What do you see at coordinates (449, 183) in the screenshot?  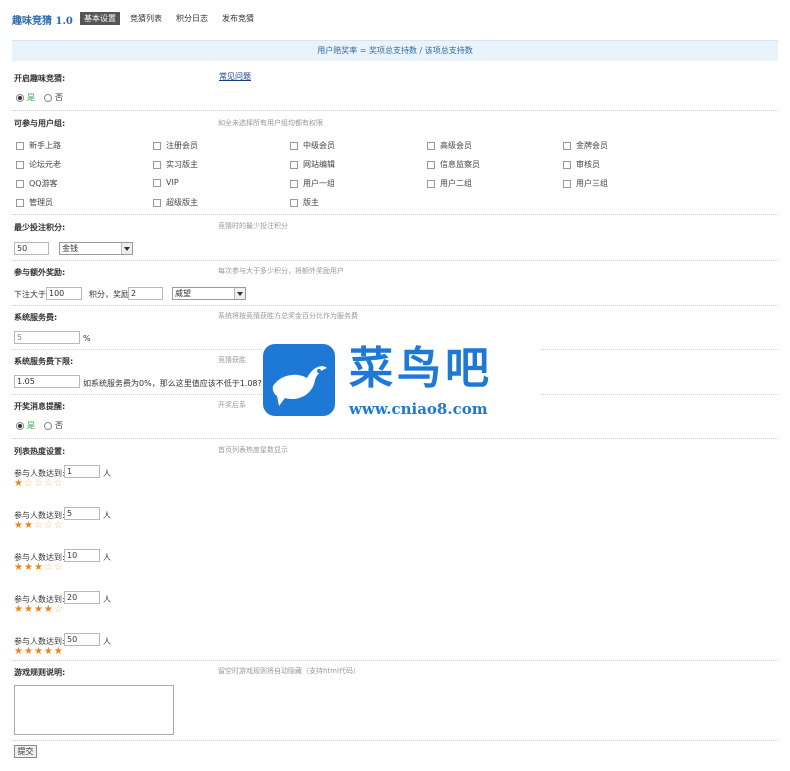 I see `usergroup-checkbox: 用户二组` at bounding box center [449, 183].